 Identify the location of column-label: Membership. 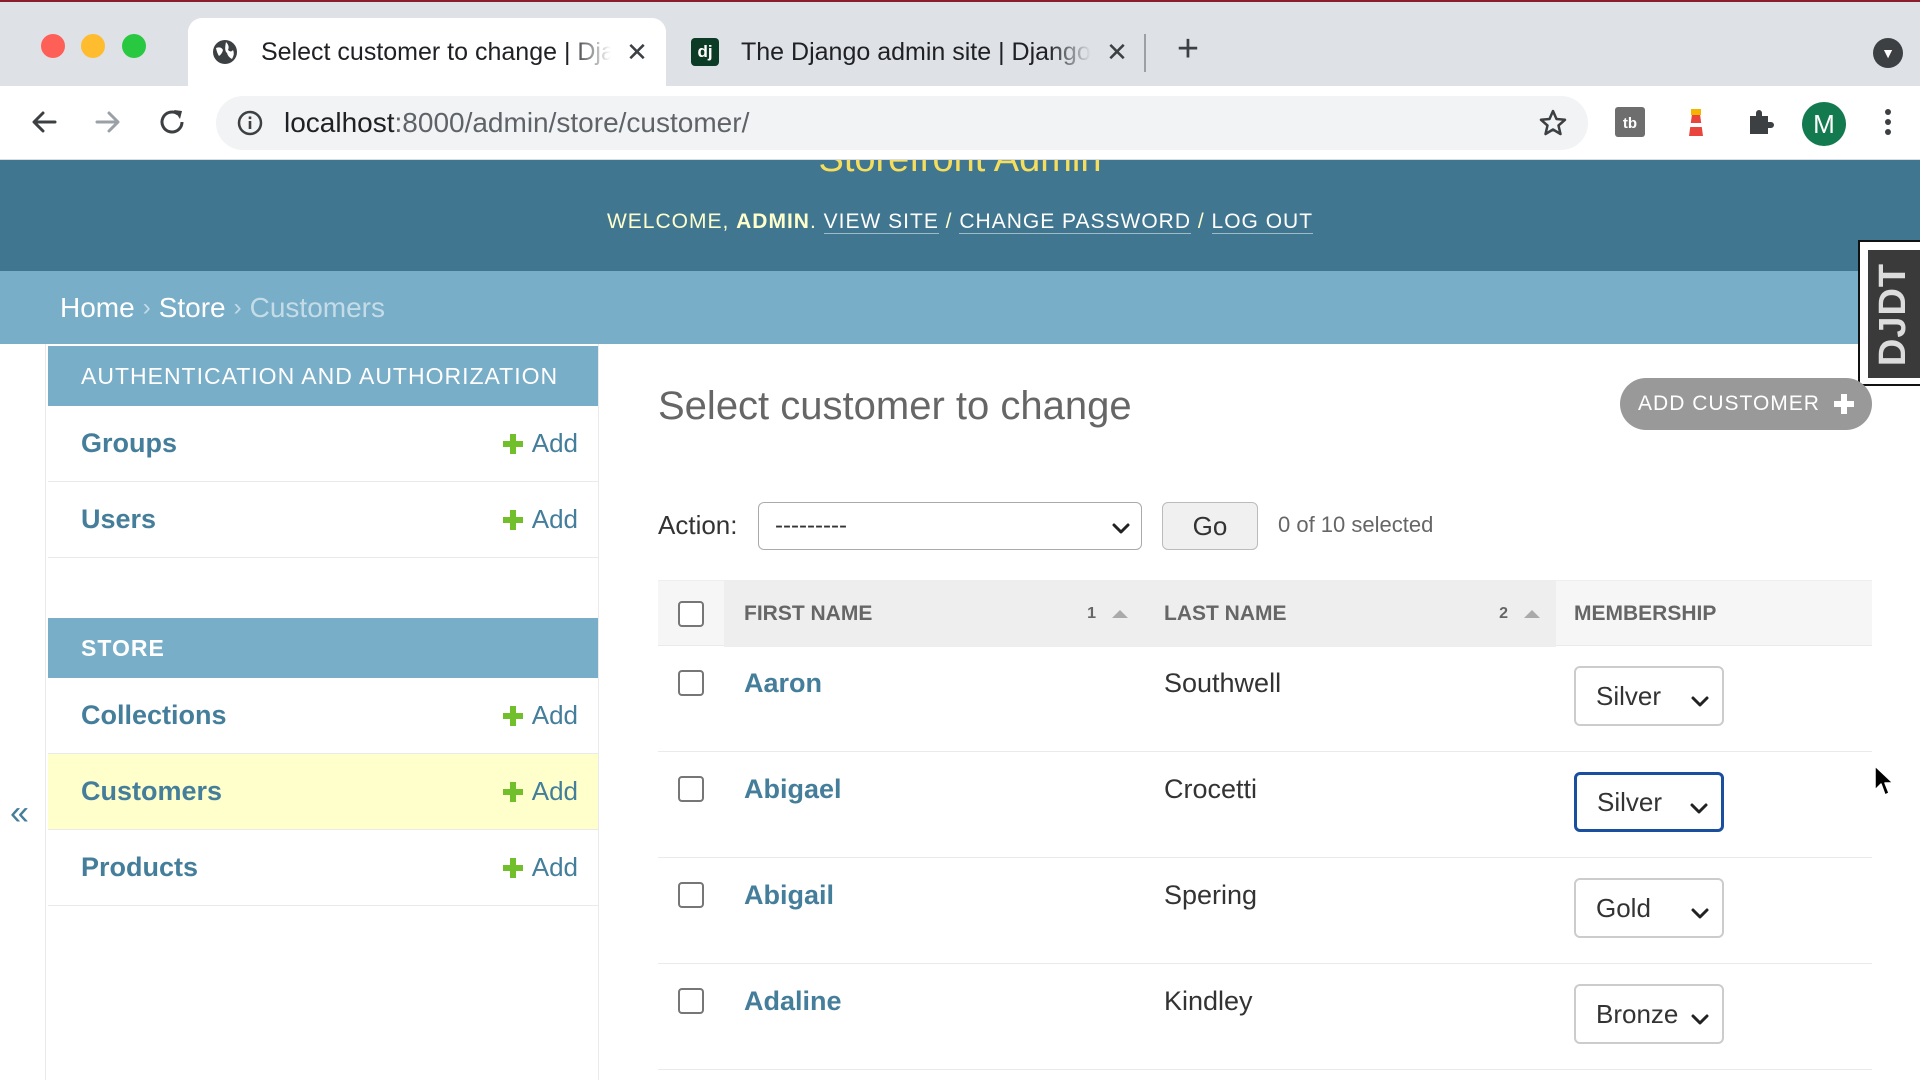
(1645, 613).